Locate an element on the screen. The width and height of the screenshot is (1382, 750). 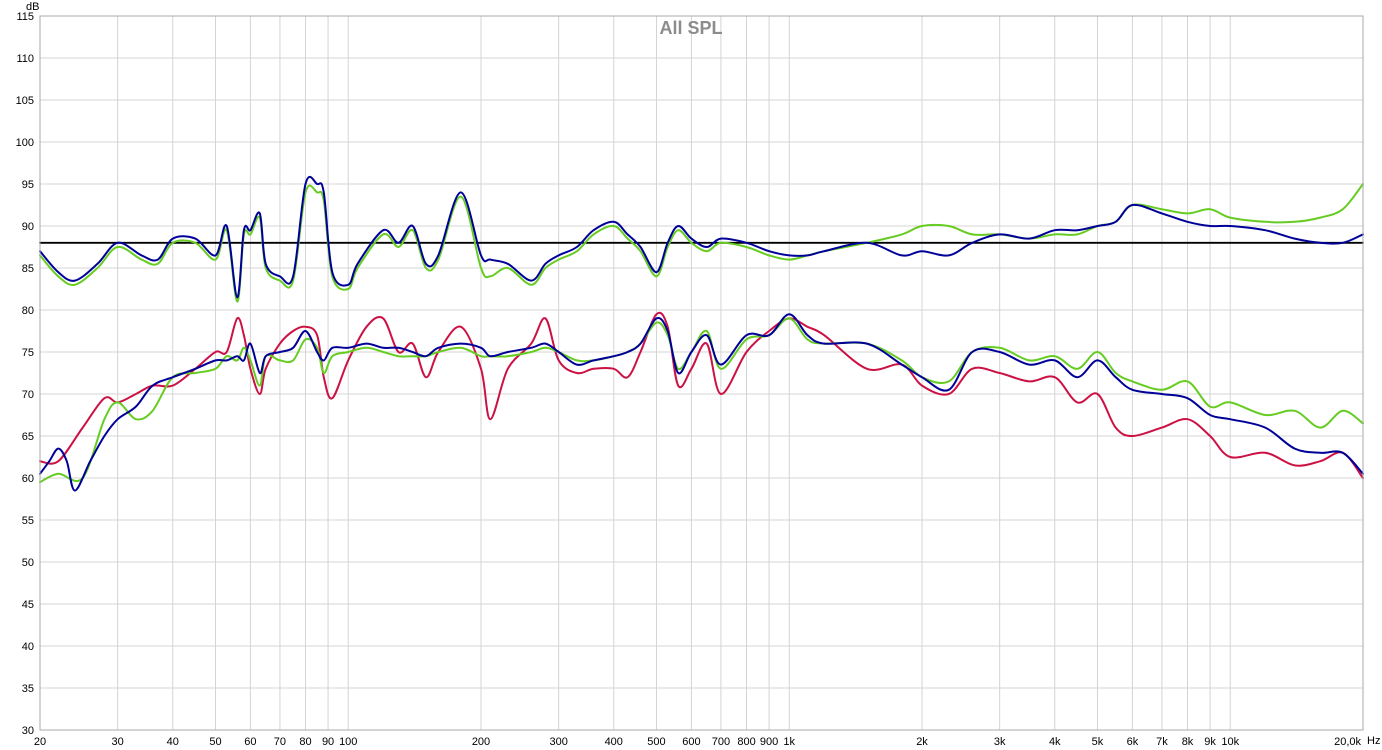
y-tick-label: 90 is located at coordinates (28, 227).